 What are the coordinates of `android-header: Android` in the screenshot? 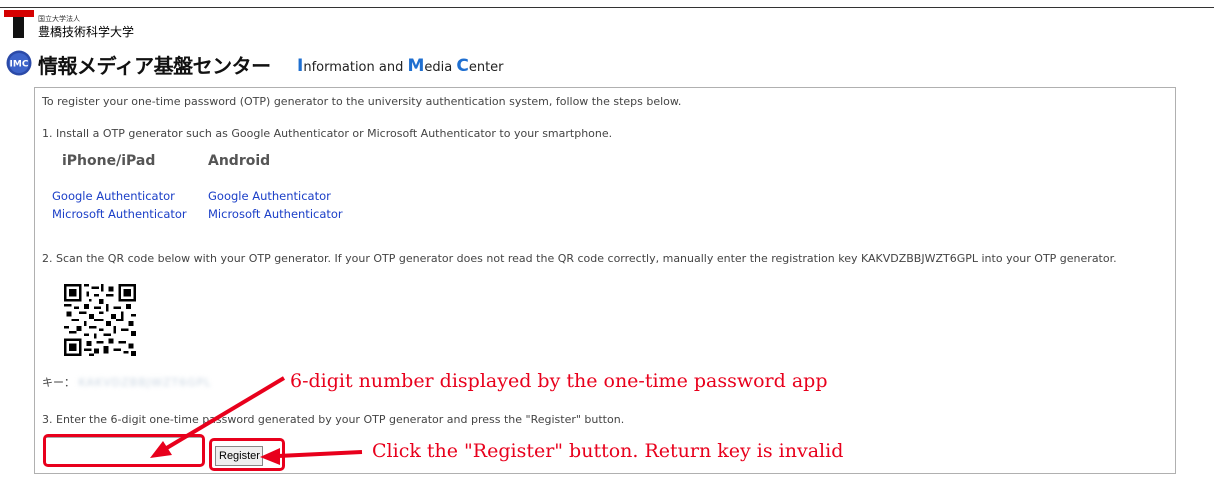 It's located at (239, 161).